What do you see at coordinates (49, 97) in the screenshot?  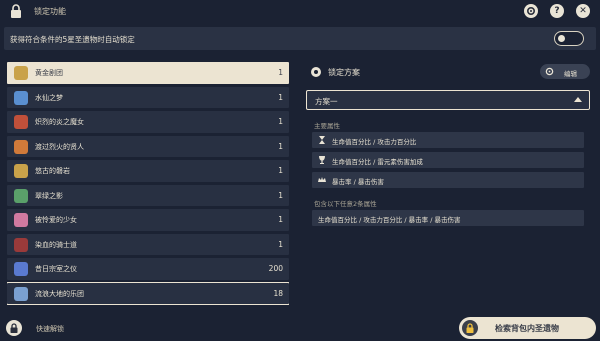 I see `artifact-set-name: 水仙之梦` at bounding box center [49, 97].